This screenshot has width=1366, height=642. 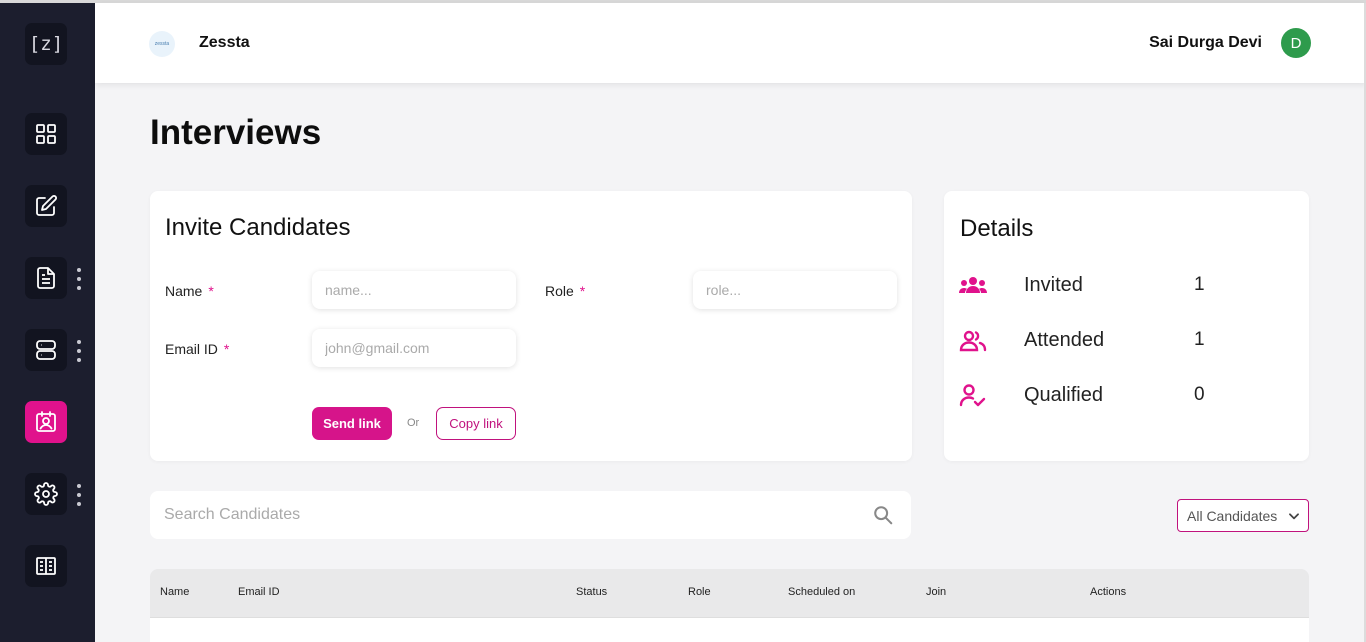 What do you see at coordinates (795, 290) in the screenshot?
I see `role-input` at bounding box center [795, 290].